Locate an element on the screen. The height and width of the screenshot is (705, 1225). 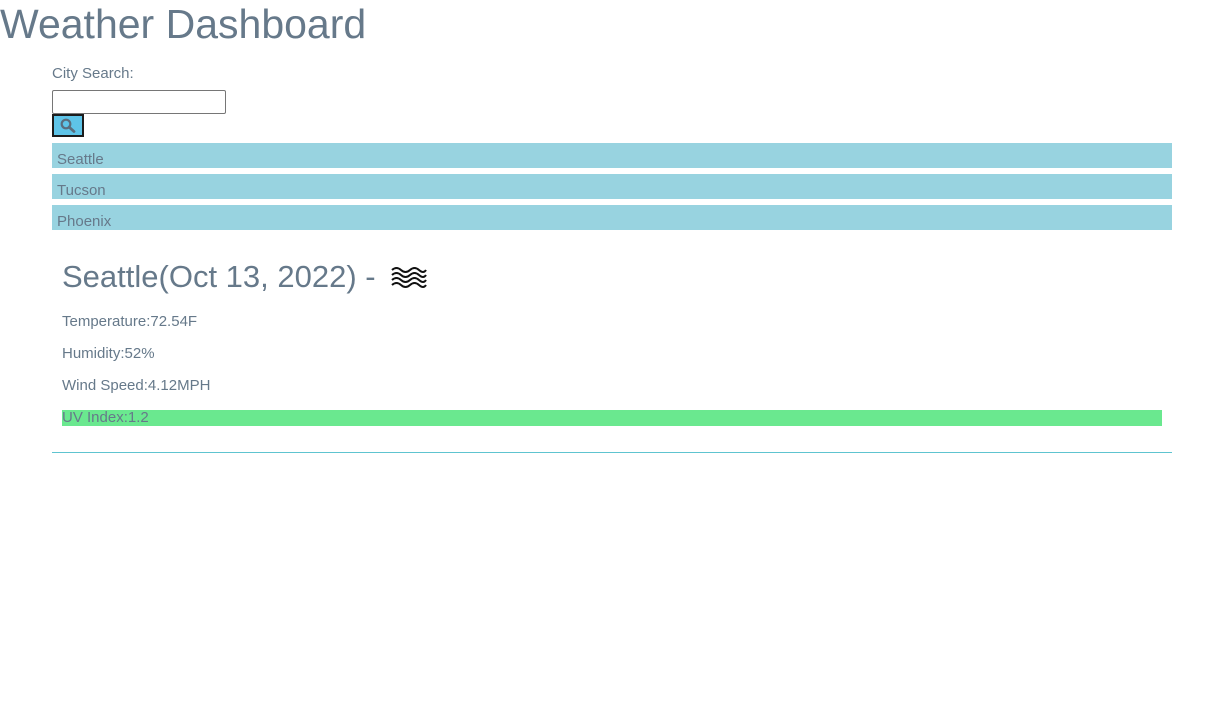
page-title: Weather Dashboard is located at coordinates (183, 24).